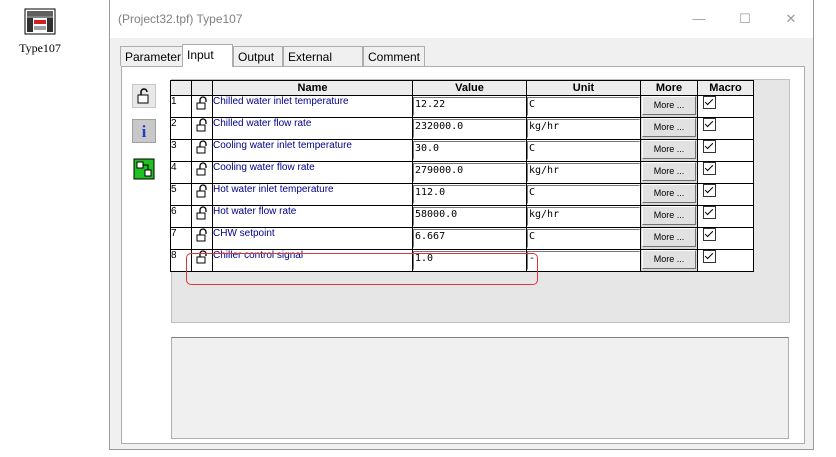 Image resolution: width=836 pixels, height=457 pixels. What do you see at coordinates (151, 56) in the screenshot?
I see `tab-parameter: Parameter` at bounding box center [151, 56].